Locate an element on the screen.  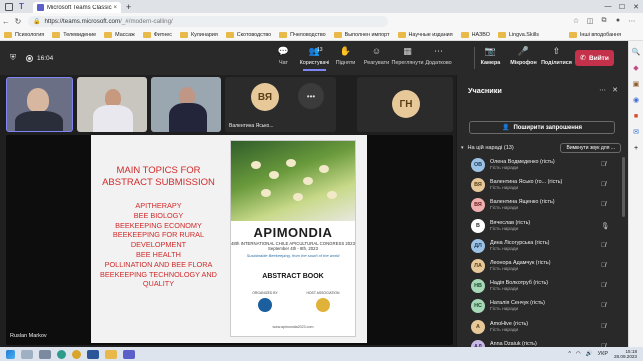
profile-icon: ● is located at coordinates (618, 21).